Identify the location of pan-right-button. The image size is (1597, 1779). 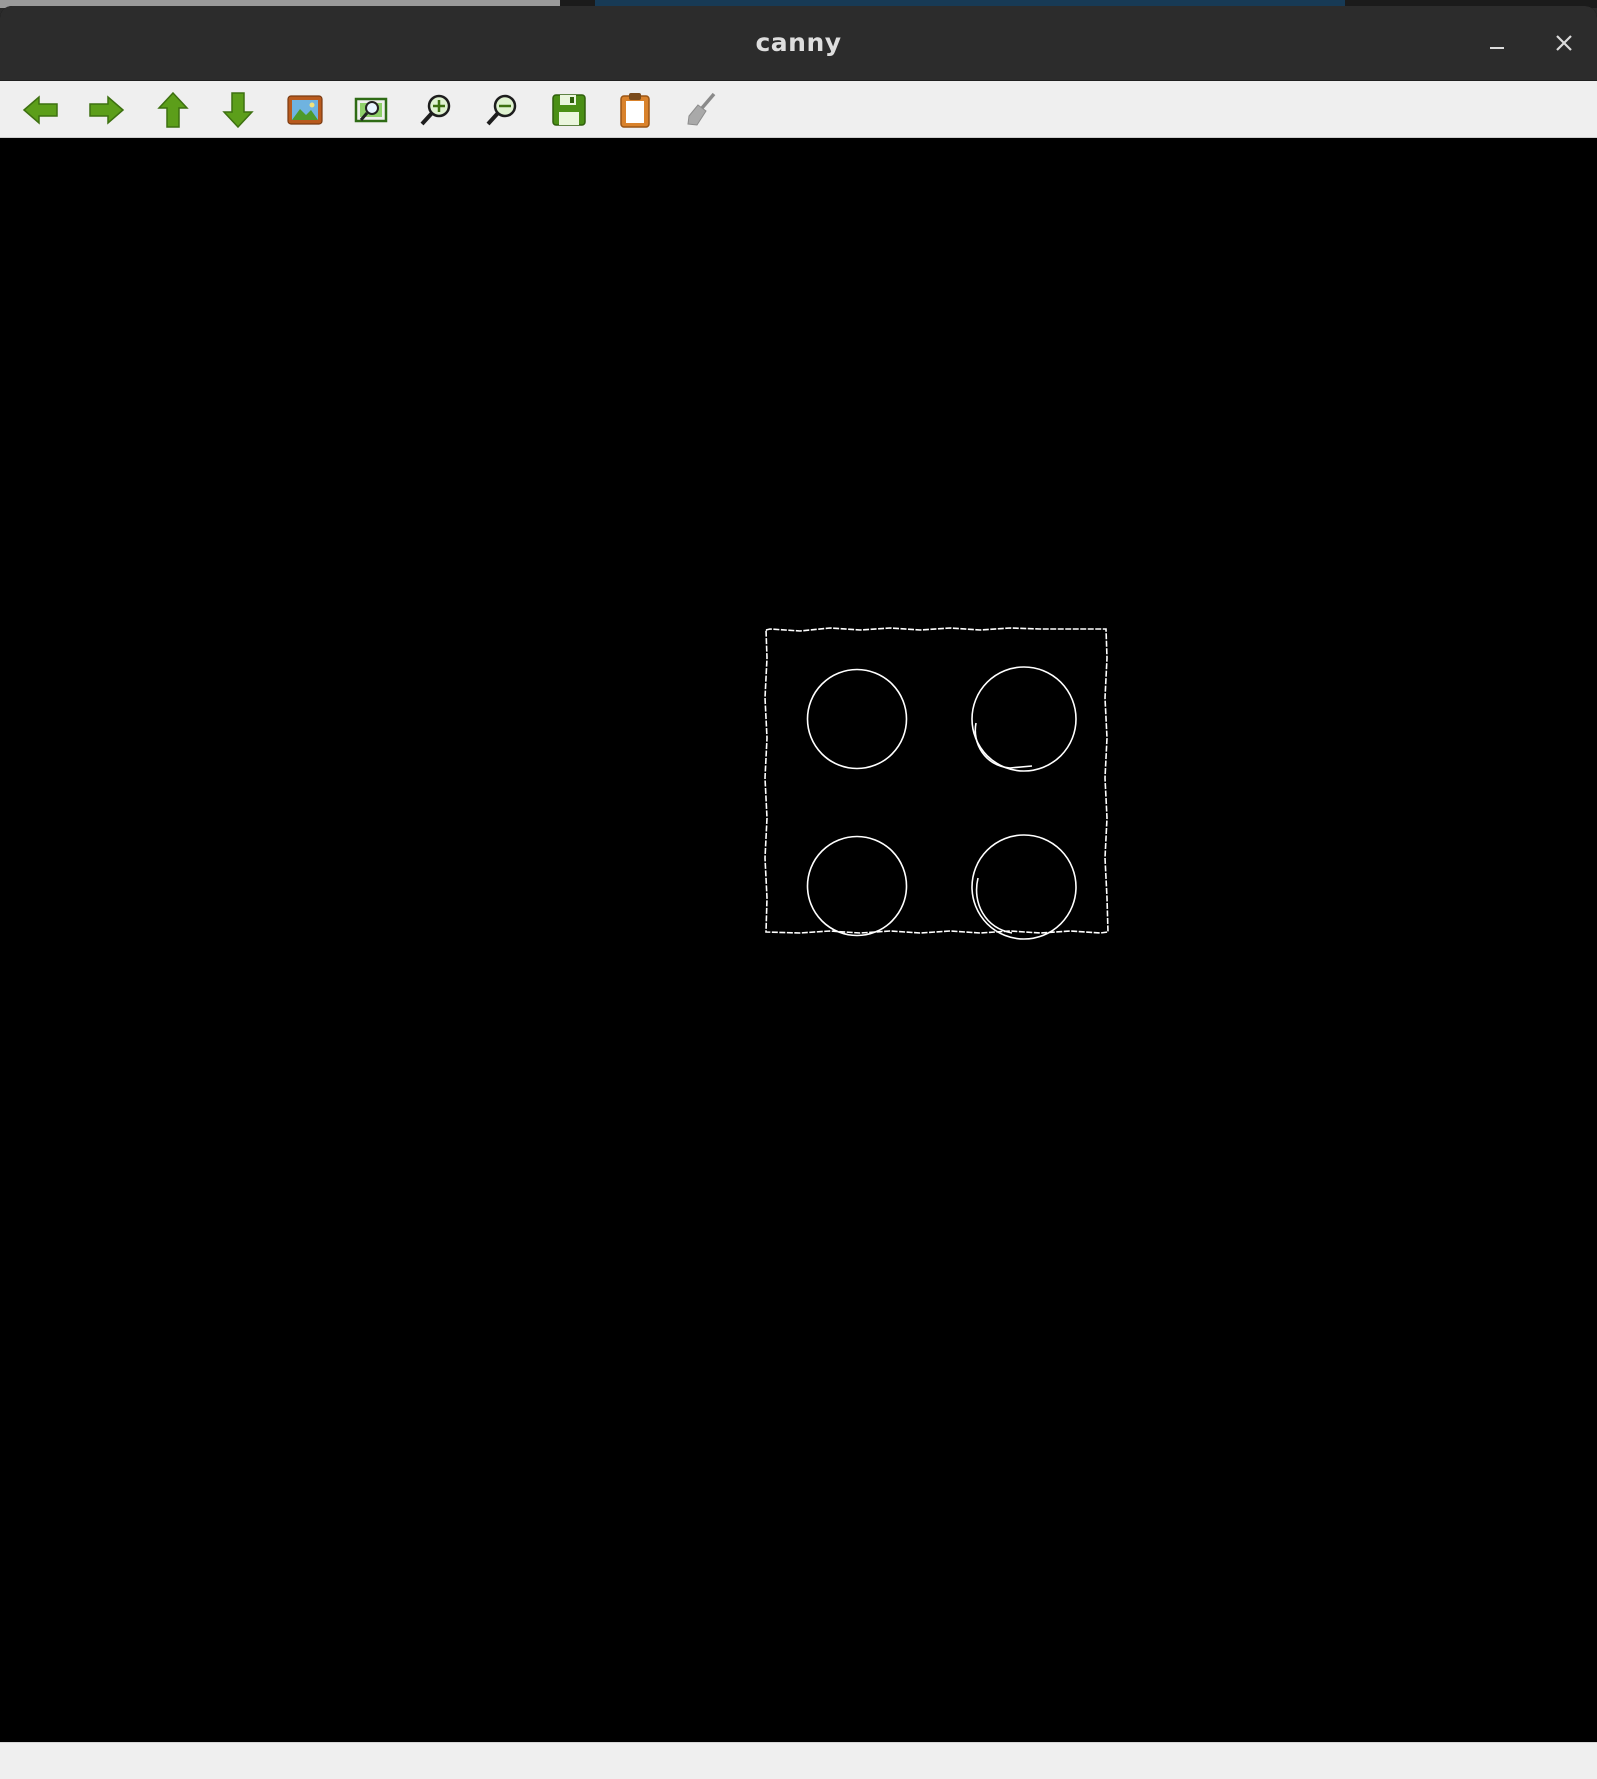
(106, 110).